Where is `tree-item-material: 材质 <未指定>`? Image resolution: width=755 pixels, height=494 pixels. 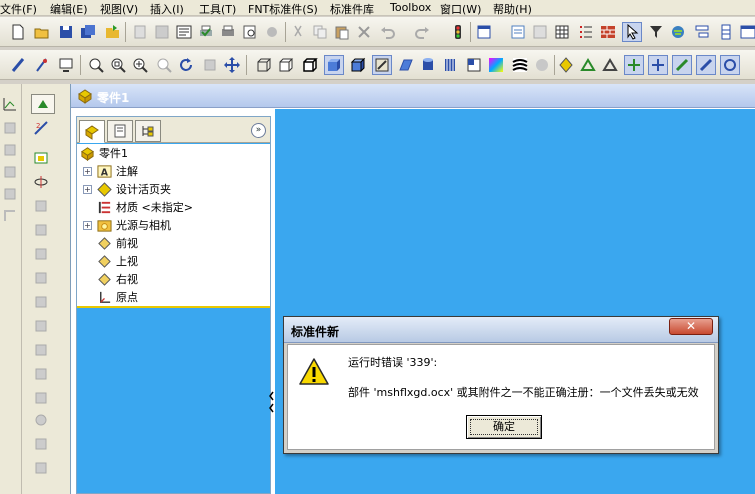 tree-item-material: 材质 <未指定> is located at coordinates (144, 207).